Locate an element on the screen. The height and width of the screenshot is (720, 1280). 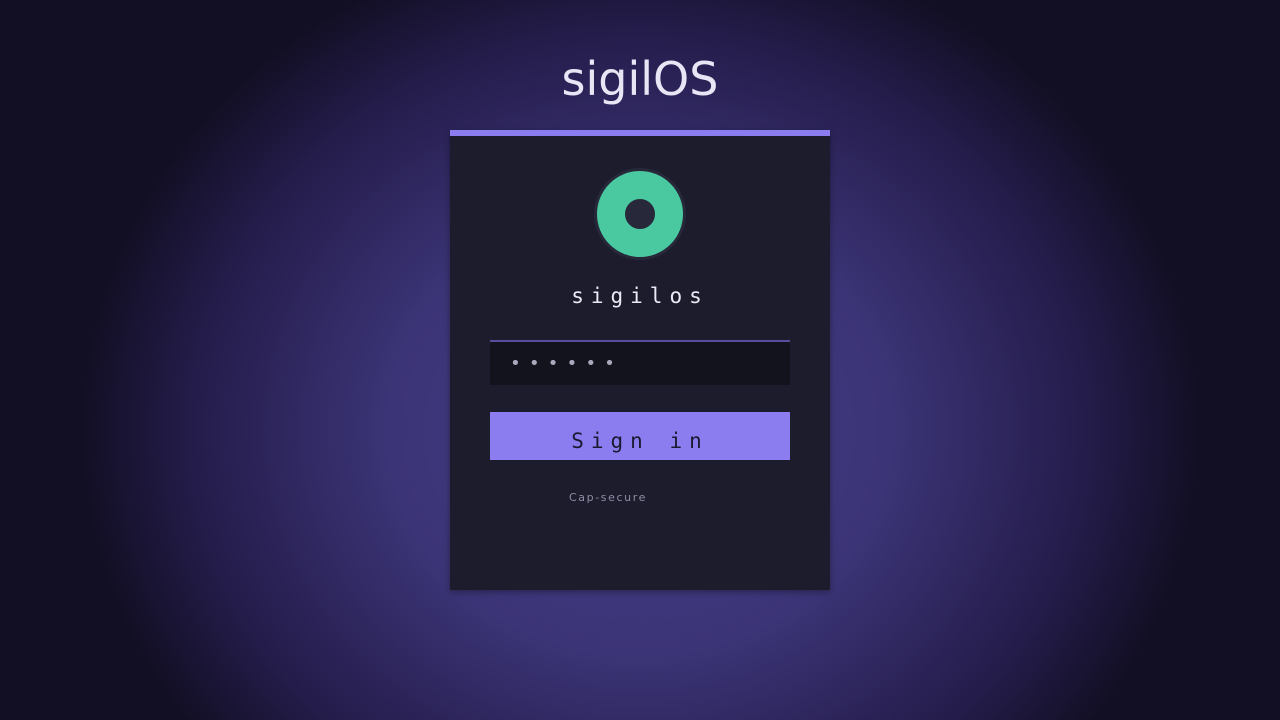
cap-secure-label: Cap-secure is located at coordinates (608, 497).